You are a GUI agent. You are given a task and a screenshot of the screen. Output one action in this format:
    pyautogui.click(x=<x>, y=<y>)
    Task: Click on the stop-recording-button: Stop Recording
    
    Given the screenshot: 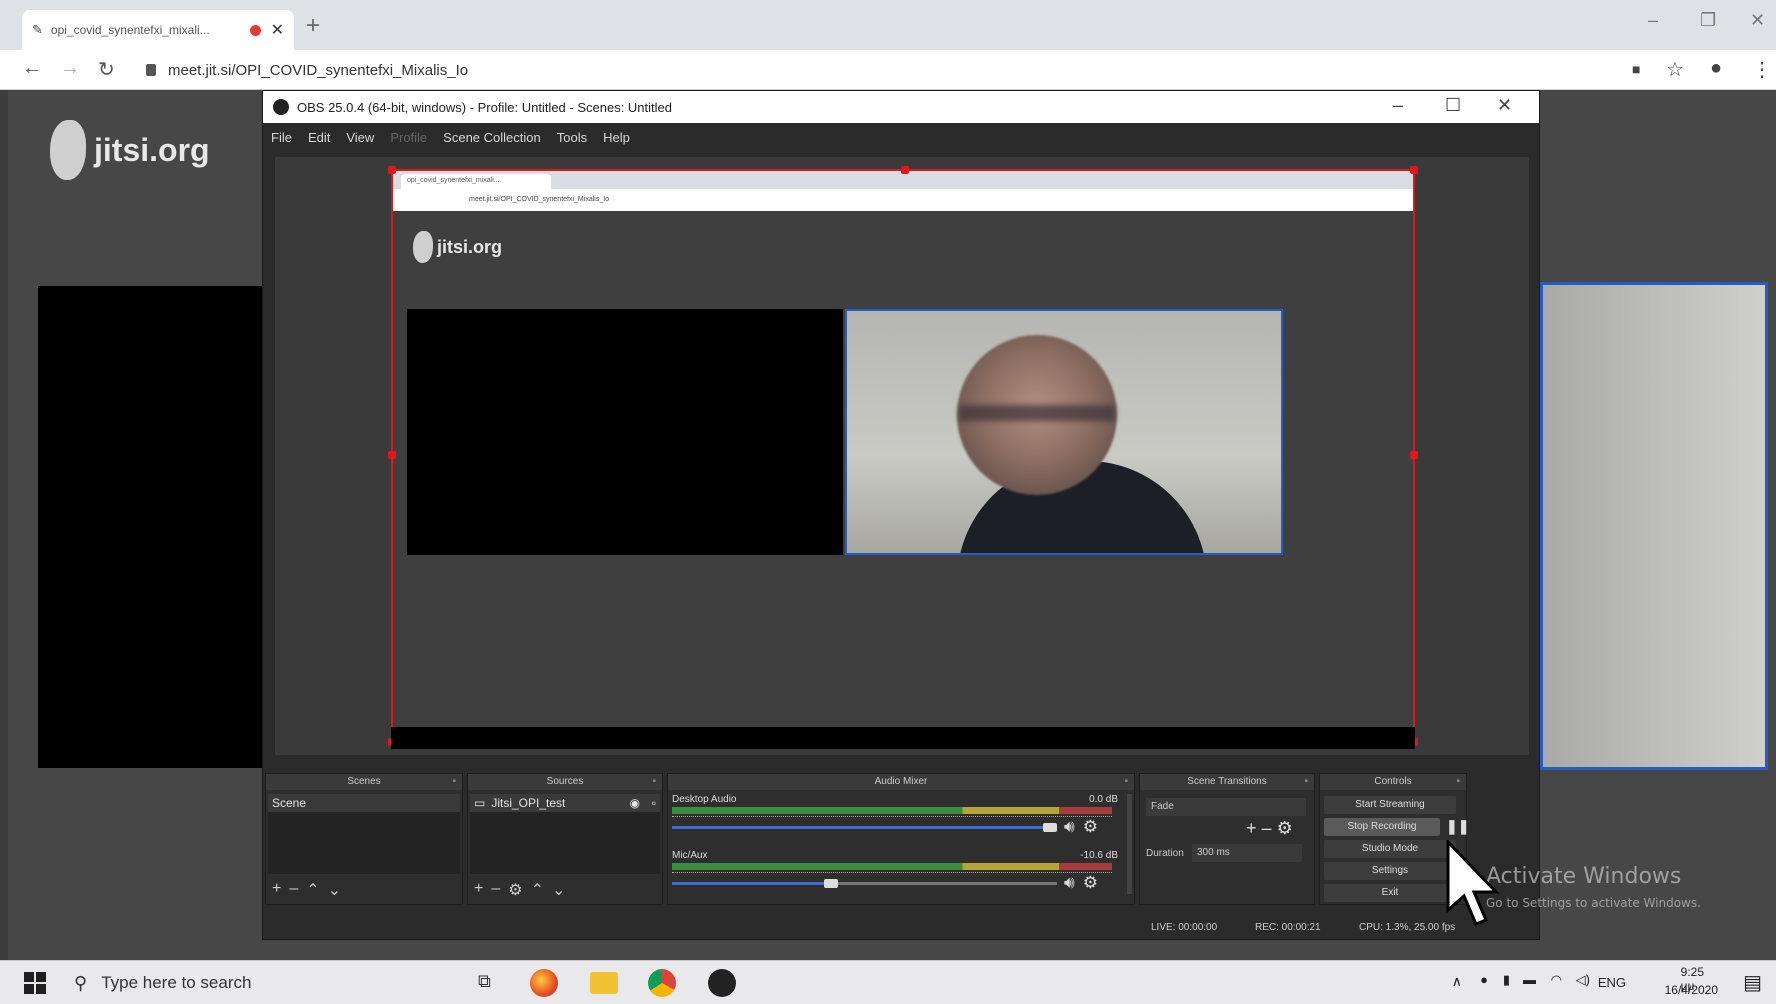 What is the action you would take?
    pyautogui.click(x=1382, y=827)
    